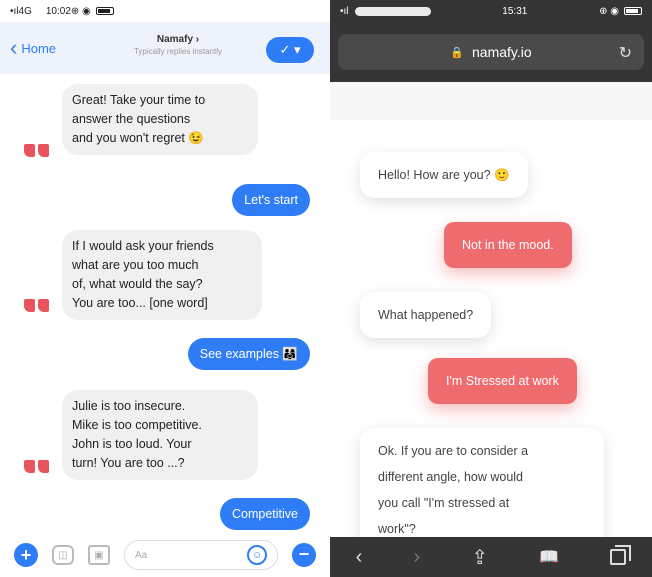 Image resolution: width=652 pixels, height=577 pixels. Describe the element at coordinates (502, 52) in the screenshot. I see `url-text: namafy.io` at that location.